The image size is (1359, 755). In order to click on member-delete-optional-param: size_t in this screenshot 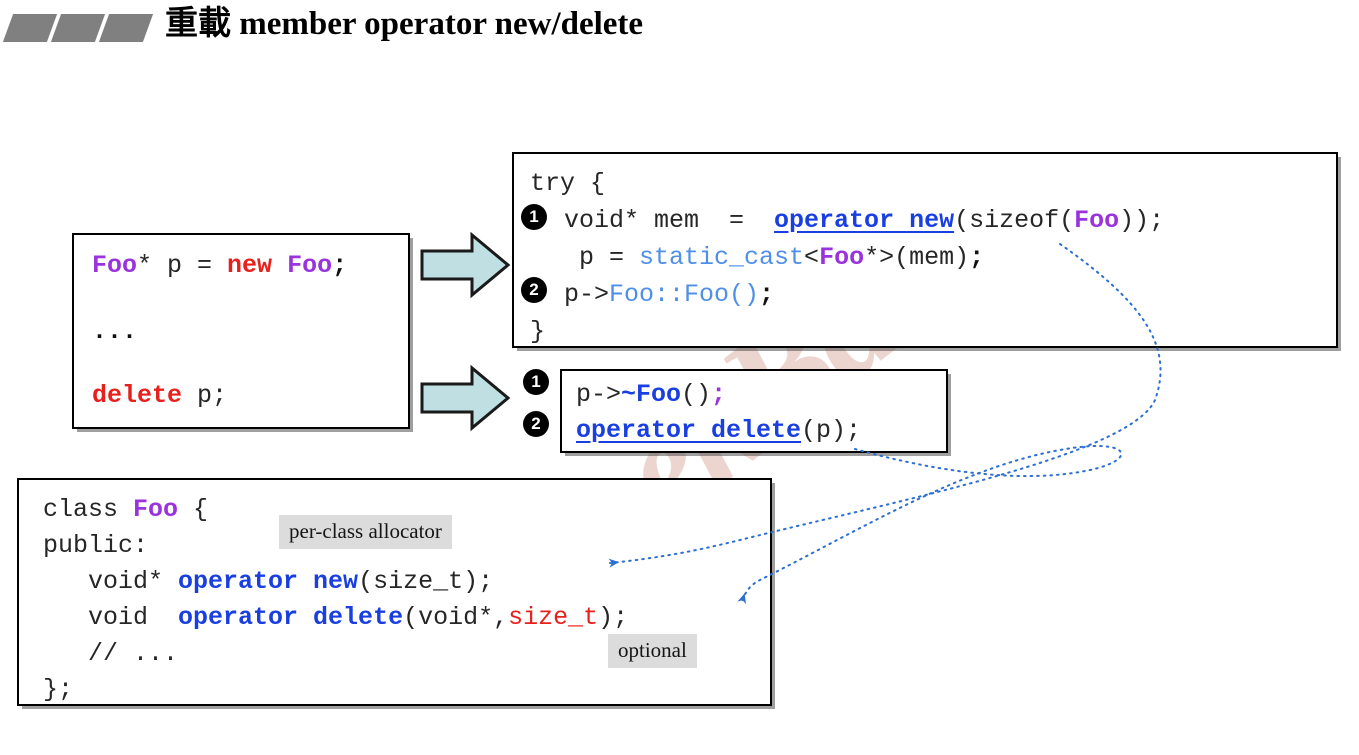, I will do `click(553, 617)`.